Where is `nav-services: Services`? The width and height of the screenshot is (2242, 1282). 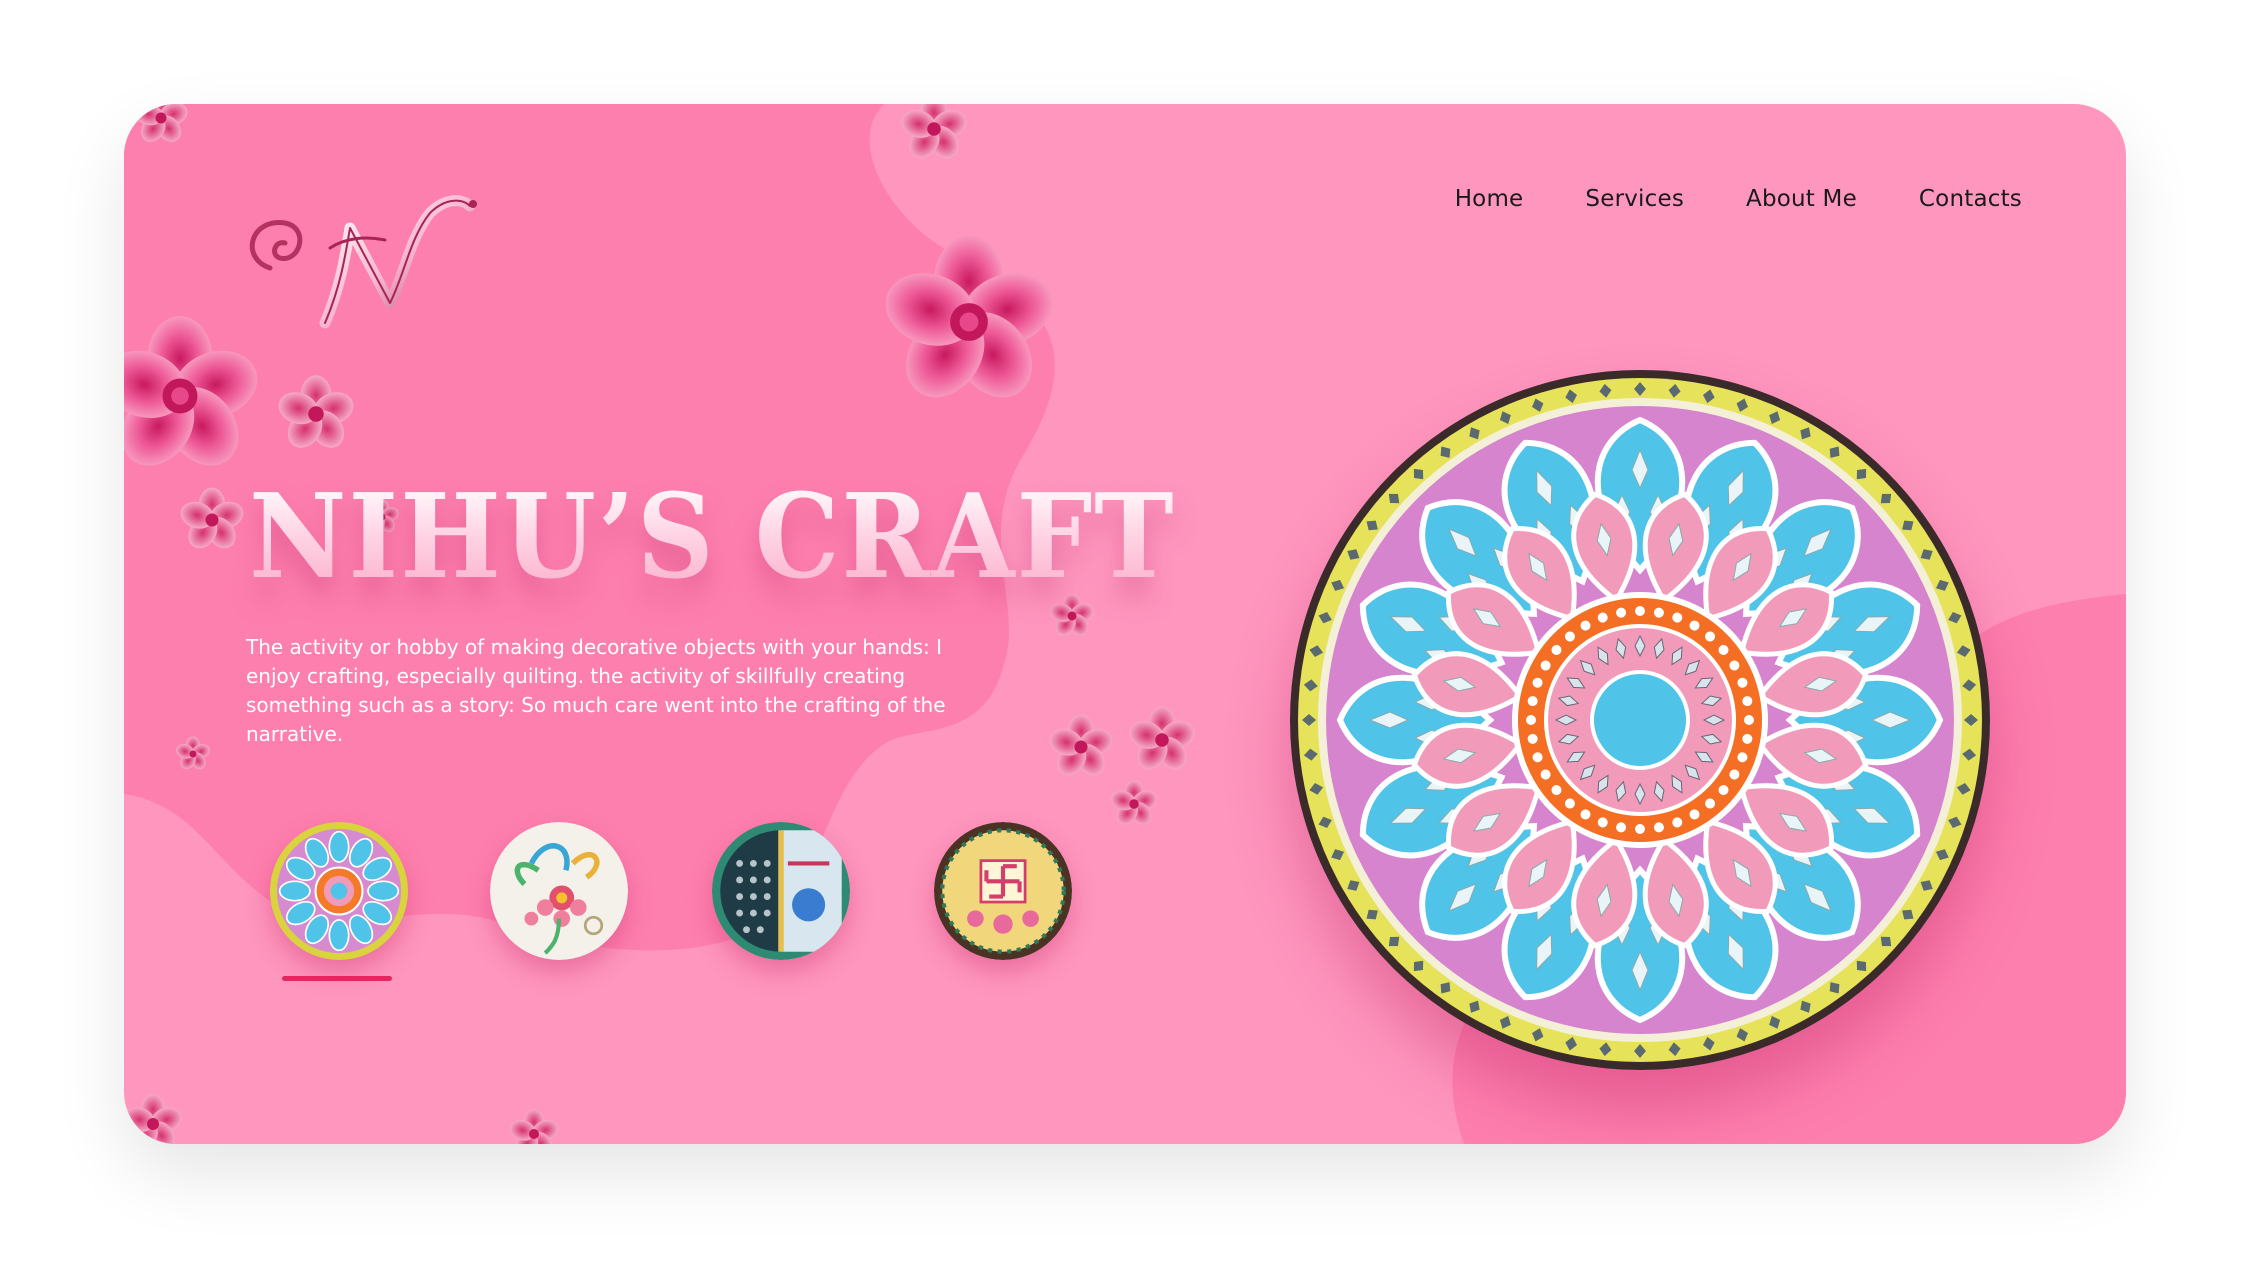
nav-services: Services is located at coordinates (1634, 199).